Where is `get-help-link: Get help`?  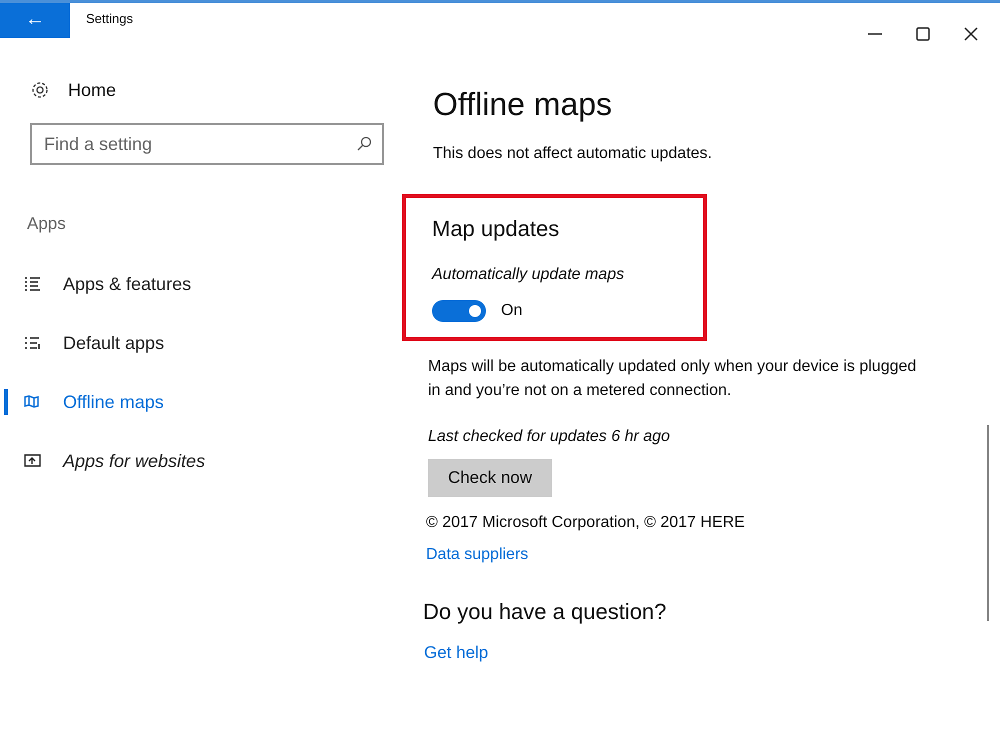 get-help-link: Get help is located at coordinates (456, 653).